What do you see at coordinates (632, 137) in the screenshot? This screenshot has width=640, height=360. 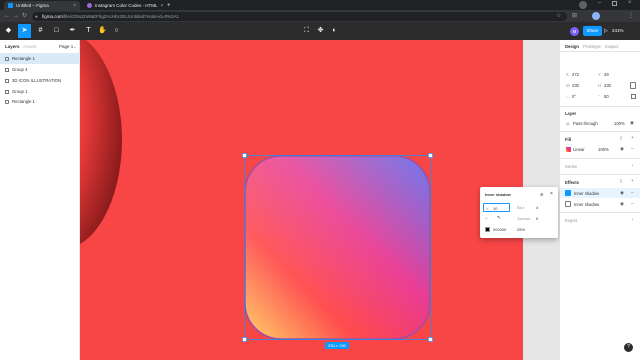 I see `add-fill-icon: +` at bounding box center [632, 137].